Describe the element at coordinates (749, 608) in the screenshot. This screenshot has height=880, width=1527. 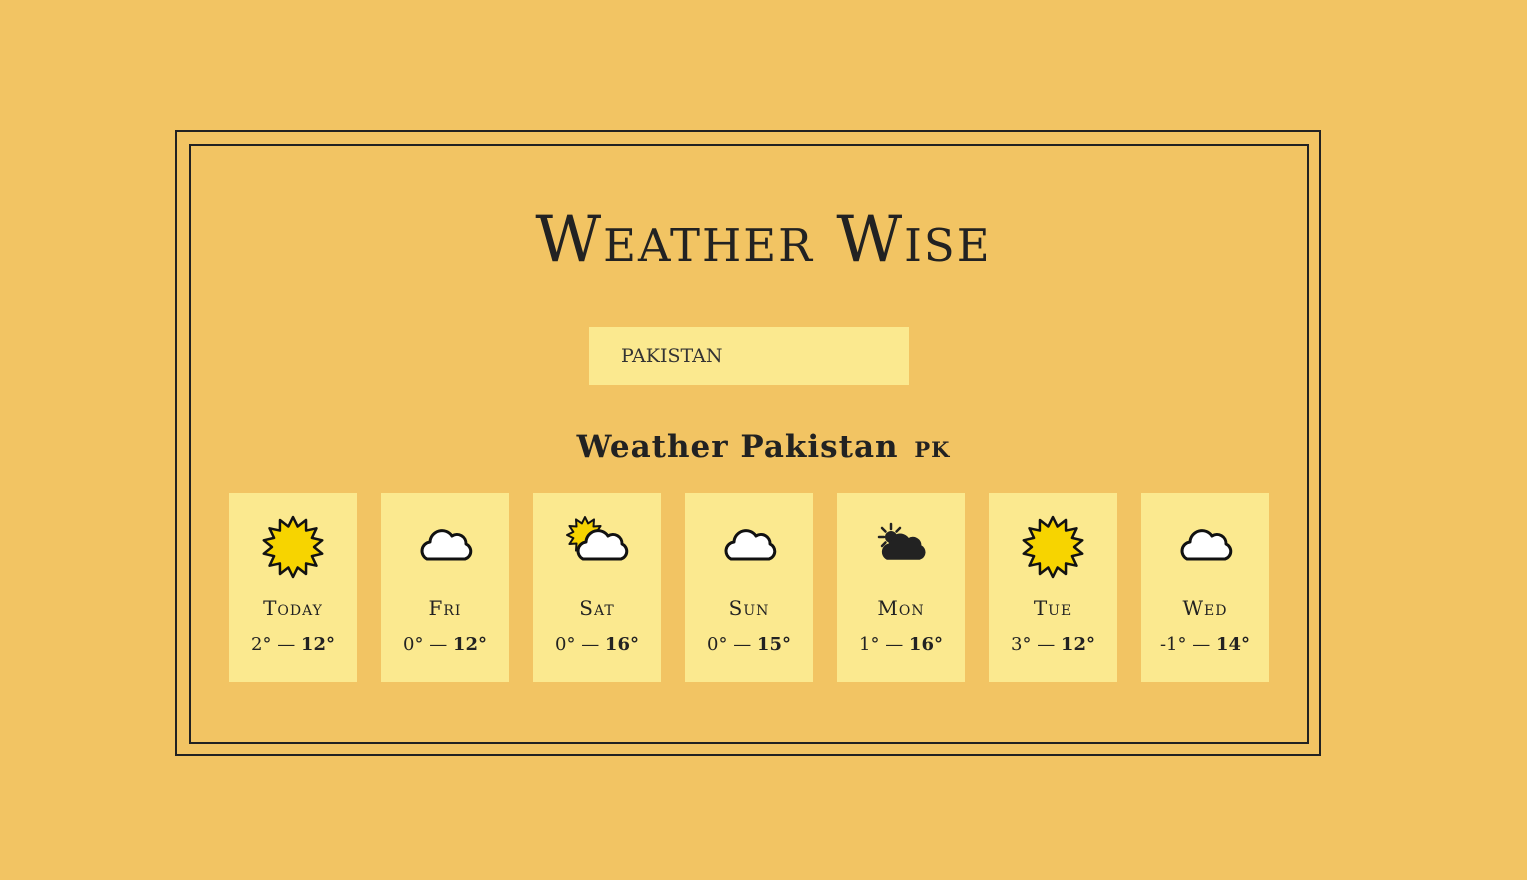
I see `day-name: Sun` at that location.